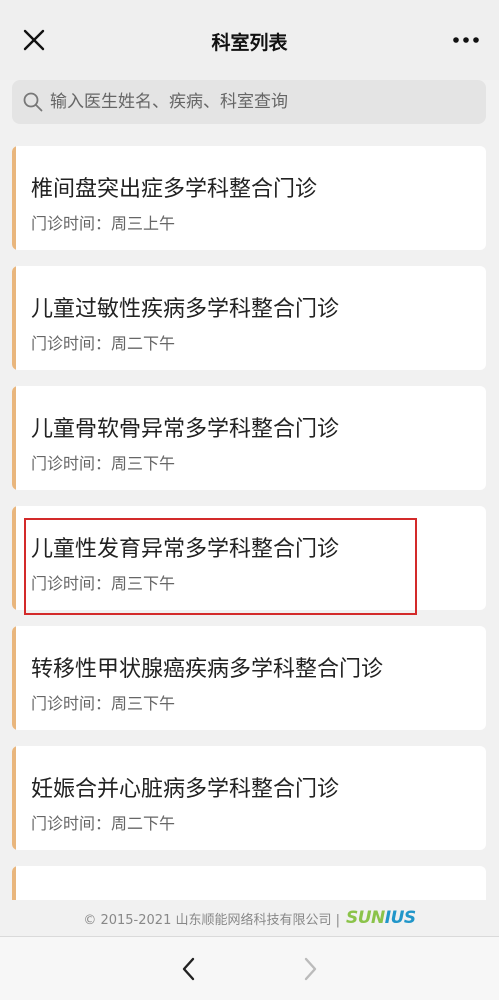 The width and height of the screenshot is (499, 1000). Describe the element at coordinates (33, 102) in the screenshot. I see `search-icon` at that location.